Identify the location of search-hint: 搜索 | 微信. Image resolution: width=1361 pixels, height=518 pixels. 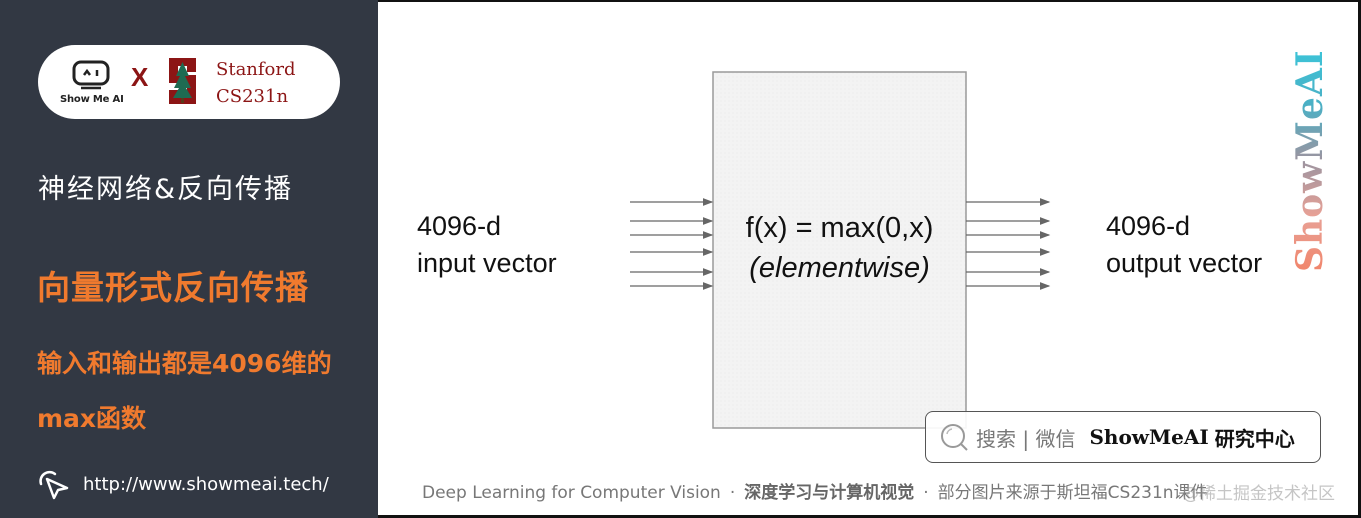
(1026, 438).